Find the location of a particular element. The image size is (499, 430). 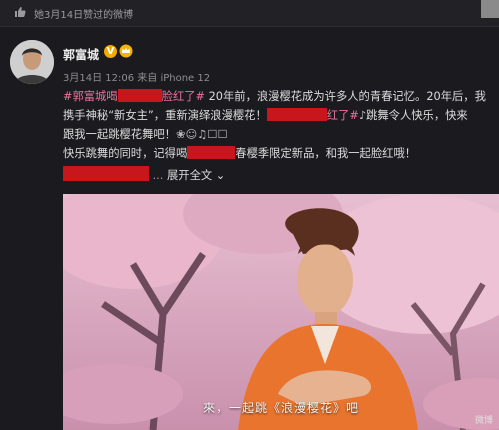

post-line-1: #郭富城喝 脸红了# 20年前，浪漫樱花成为许多人的青春记忆。20年后，我 is located at coordinates (274, 96).